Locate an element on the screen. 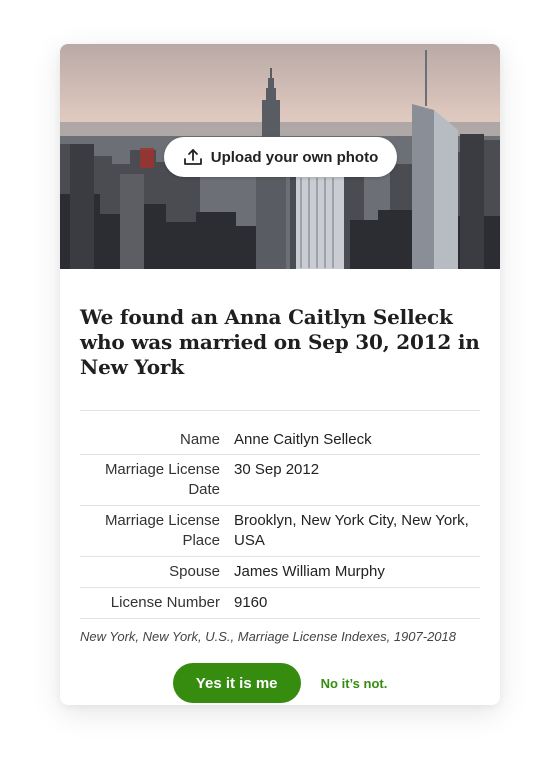  record-value: Anne Caitlyn Selleck is located at coordinates (303, 439).